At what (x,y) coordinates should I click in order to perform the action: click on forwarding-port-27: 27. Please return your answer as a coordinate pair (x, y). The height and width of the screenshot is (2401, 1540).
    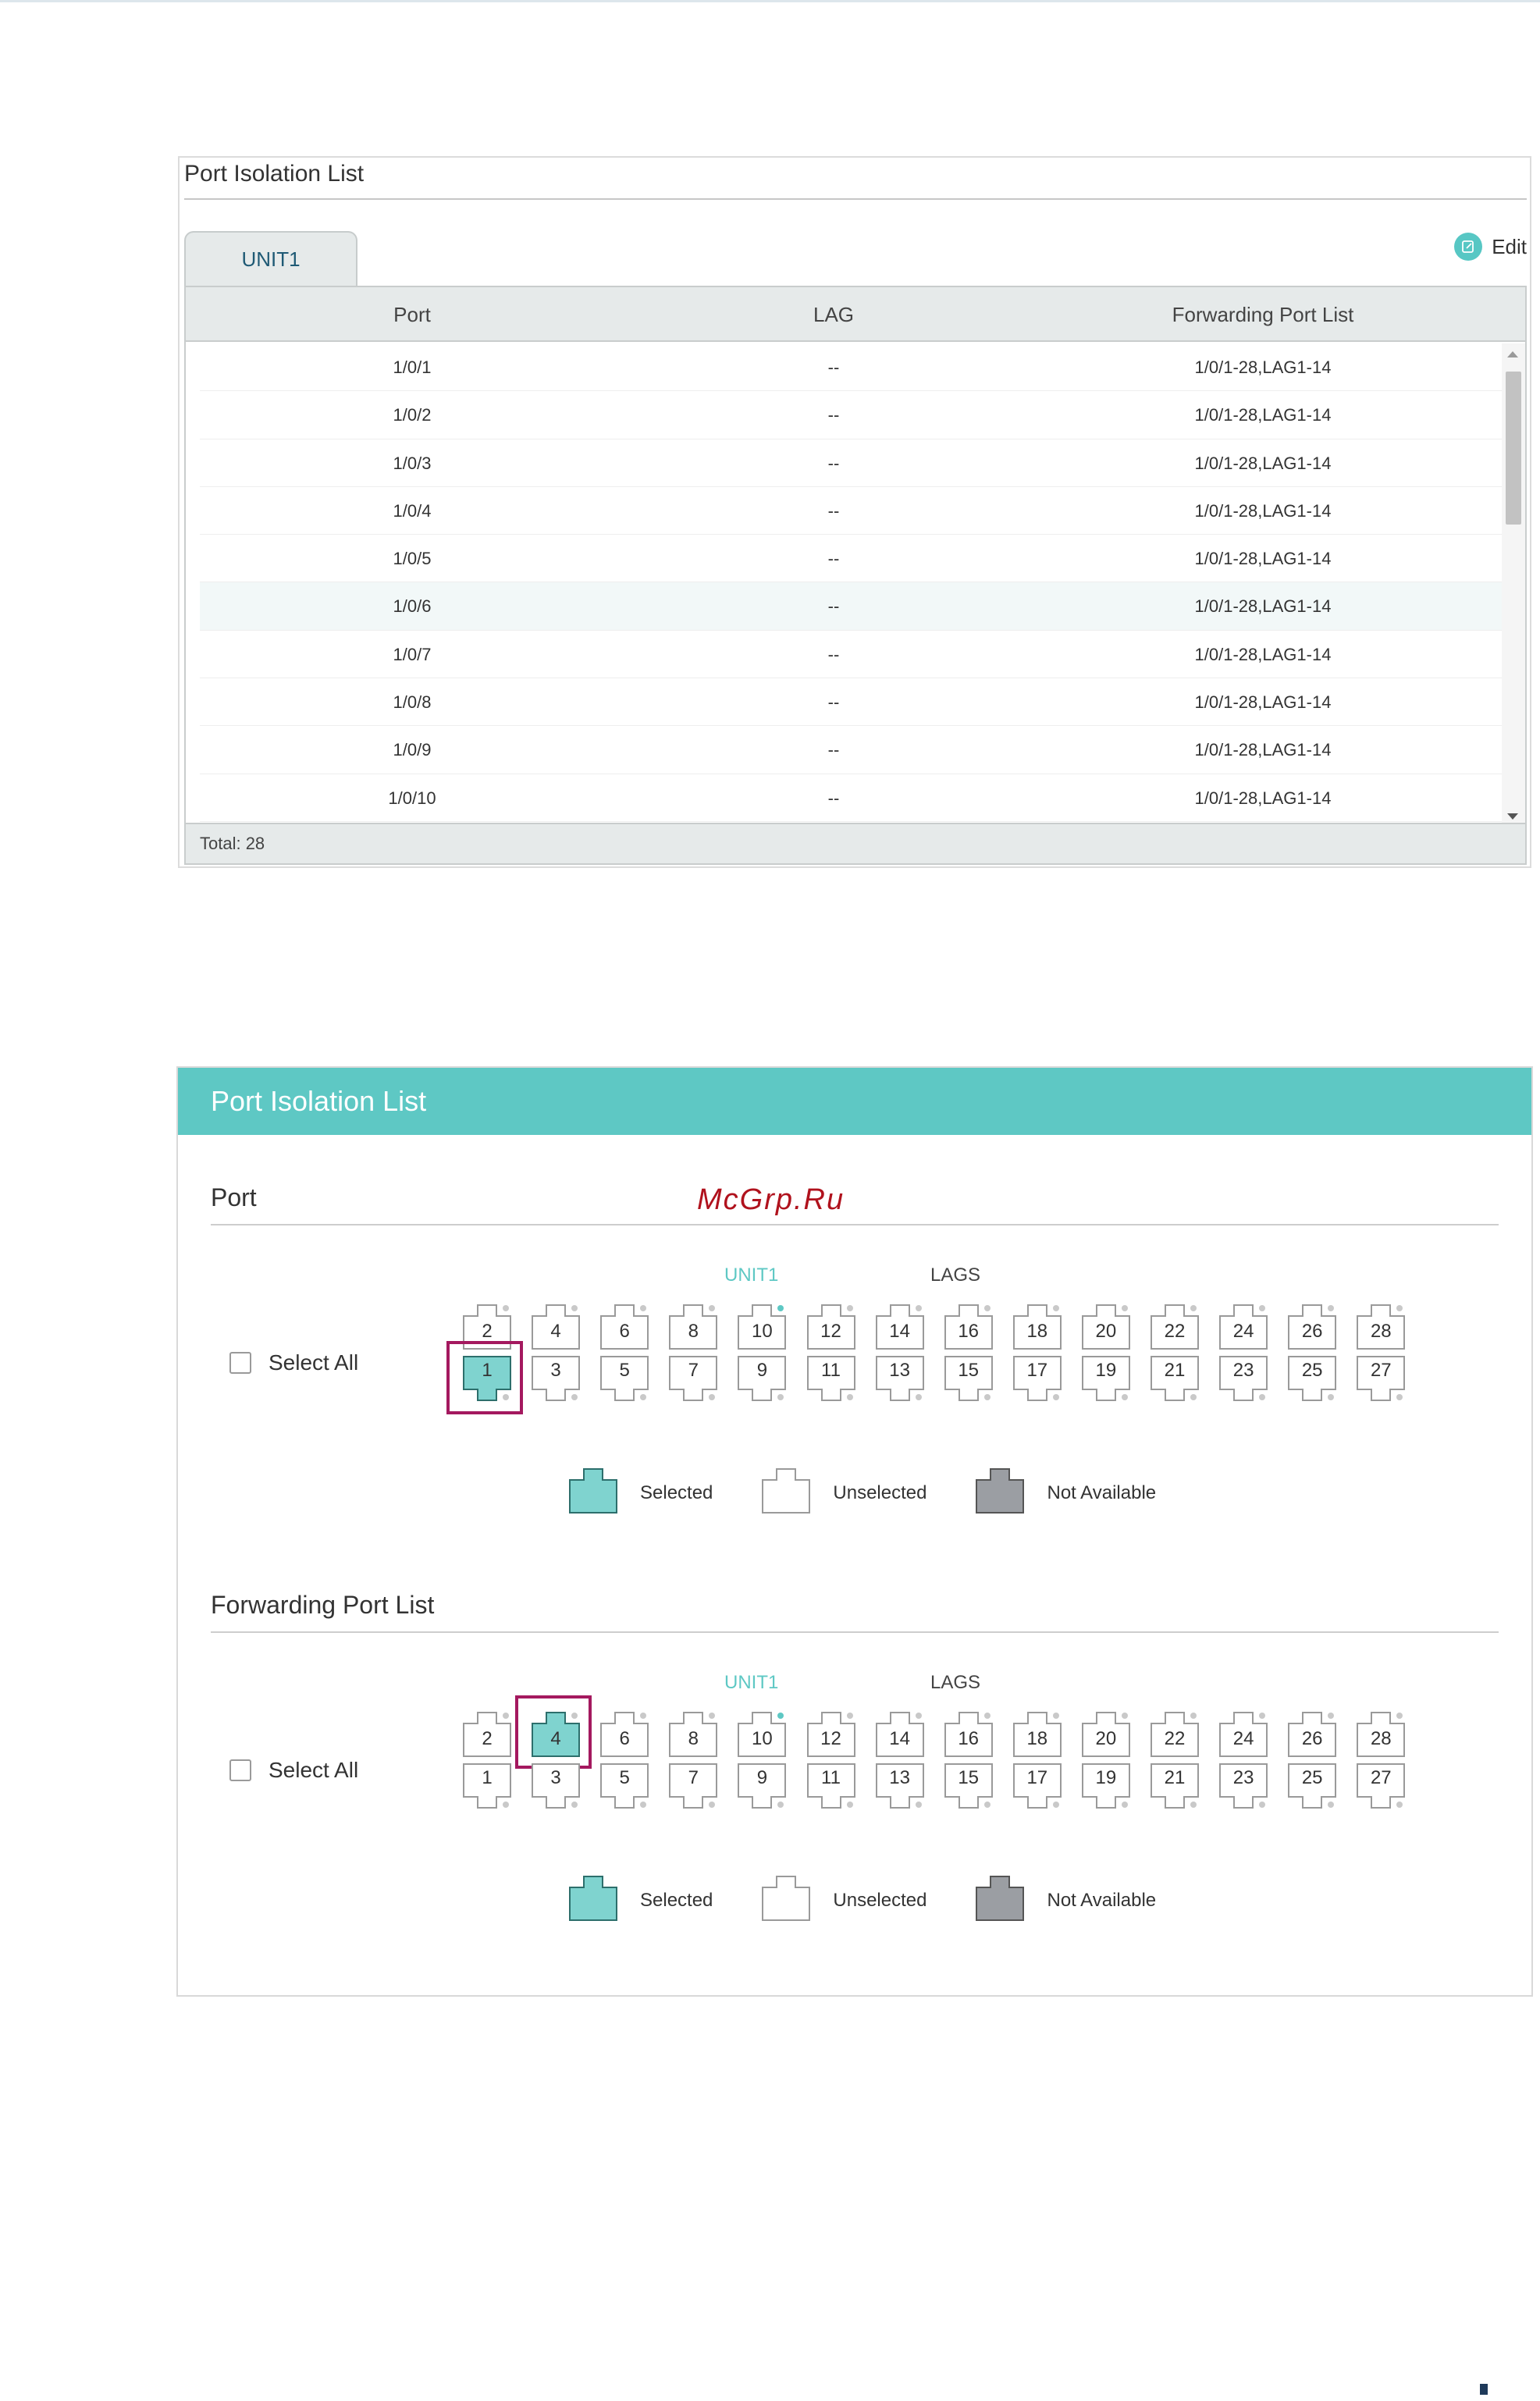
    Looking at the image, I should click on (1381, 1787).